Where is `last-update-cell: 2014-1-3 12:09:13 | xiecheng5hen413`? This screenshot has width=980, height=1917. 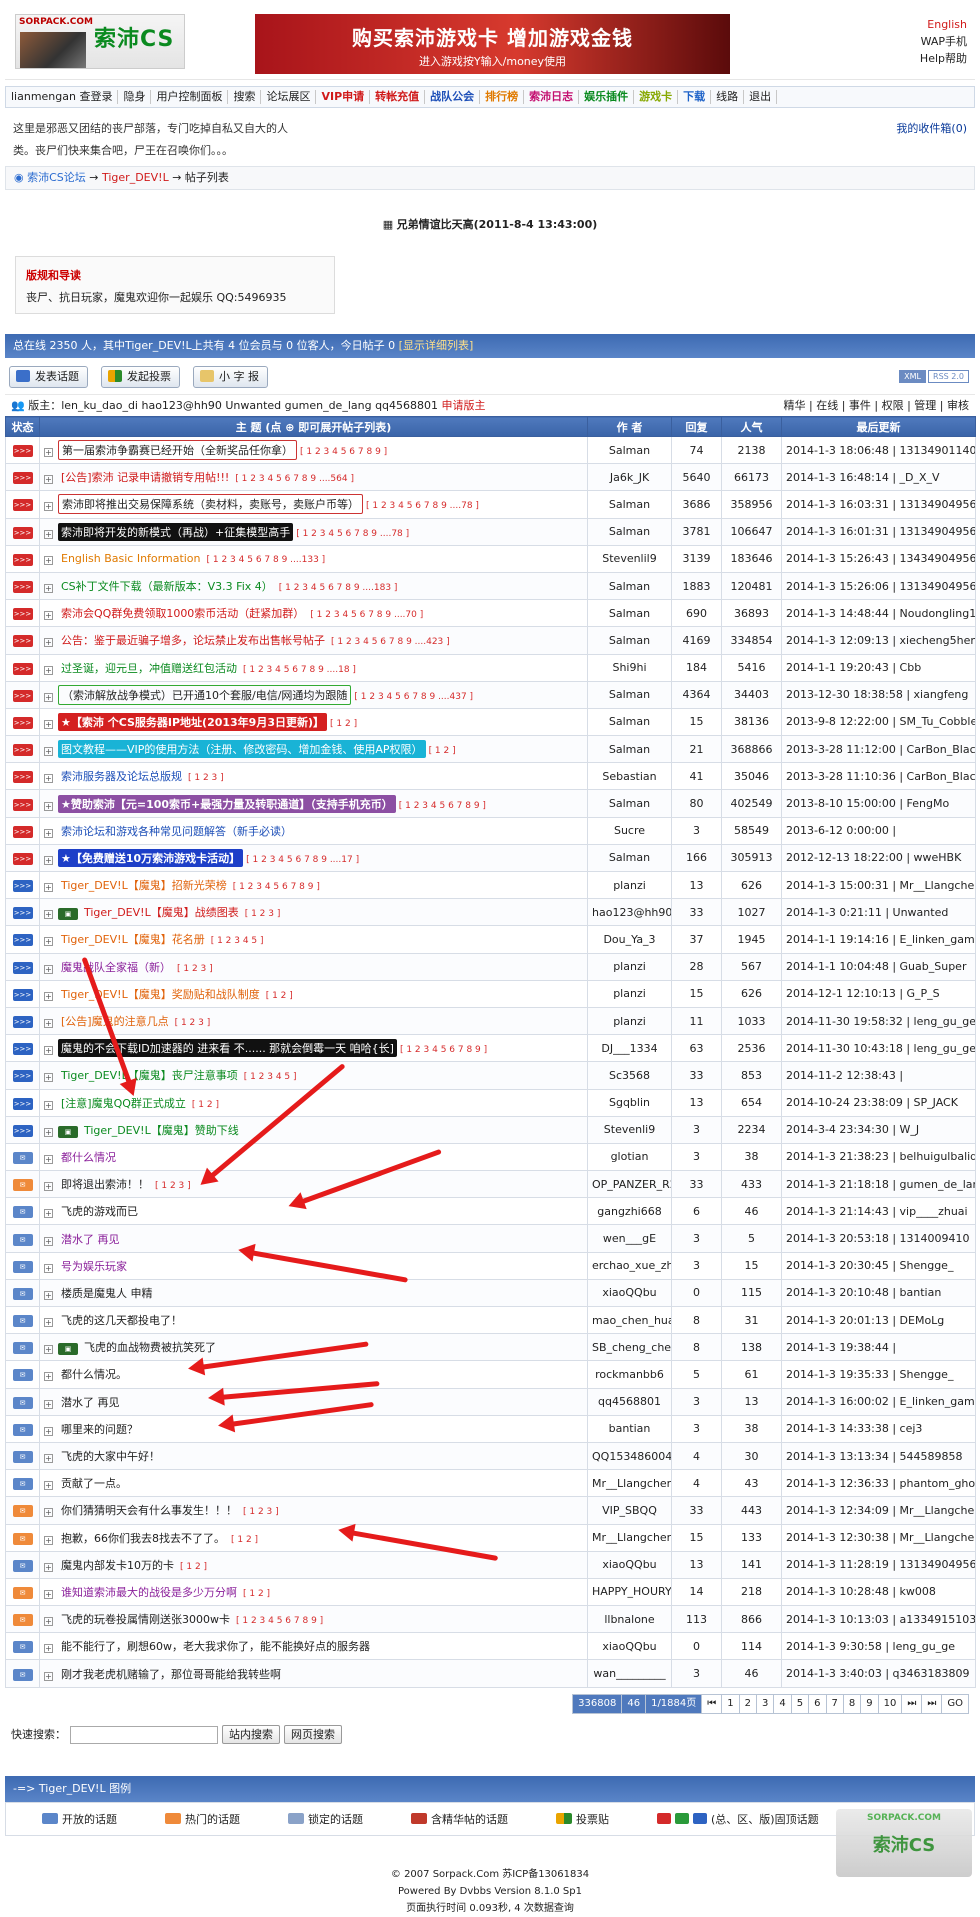
last-update-cell: 2014-1-3 12:09:13 | xiecheng5hen413 is located at coordinates (878, 640).